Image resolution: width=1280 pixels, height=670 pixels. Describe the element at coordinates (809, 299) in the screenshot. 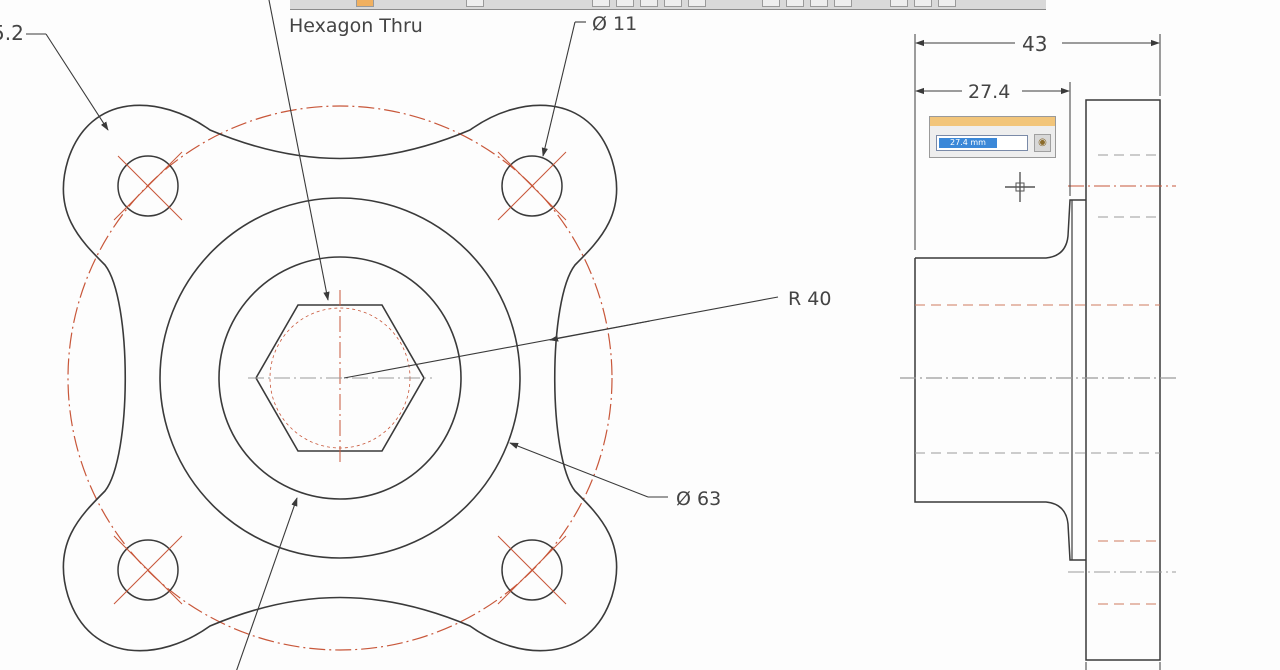

I see `radius-label: R 40` at that location.